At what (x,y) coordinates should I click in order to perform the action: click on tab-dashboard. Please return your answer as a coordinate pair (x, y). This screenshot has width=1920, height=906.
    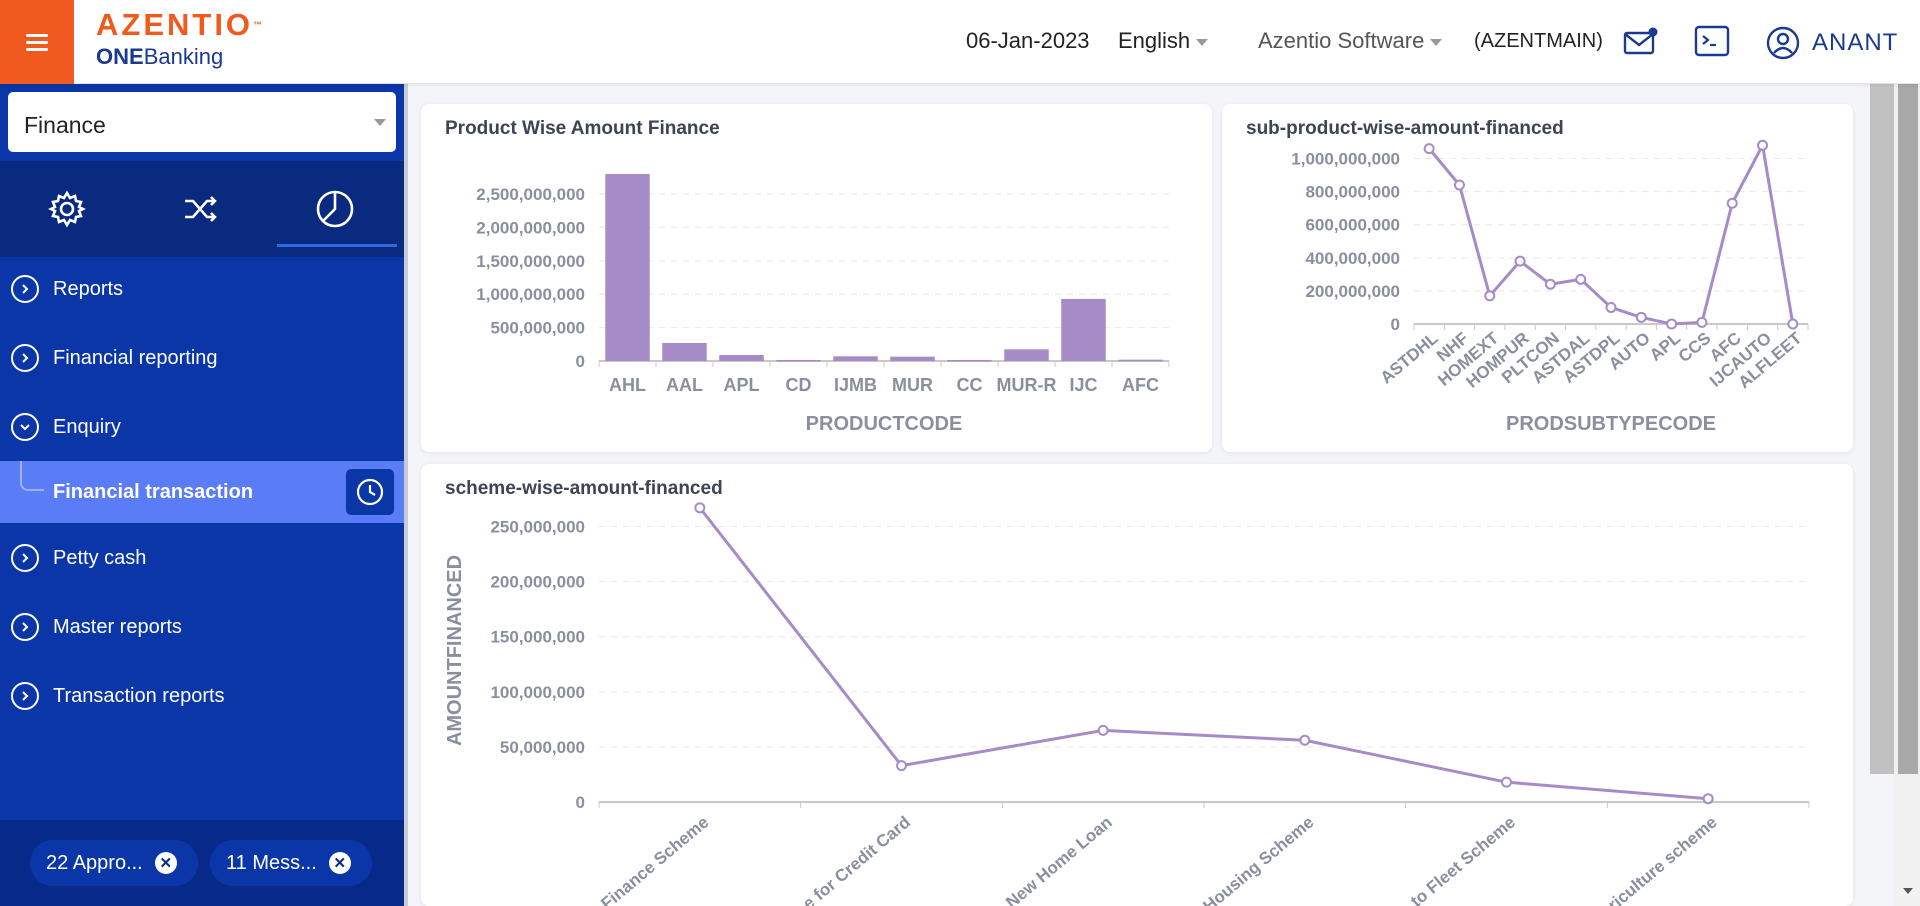
    Looking at the image, I should click on (335, 209).